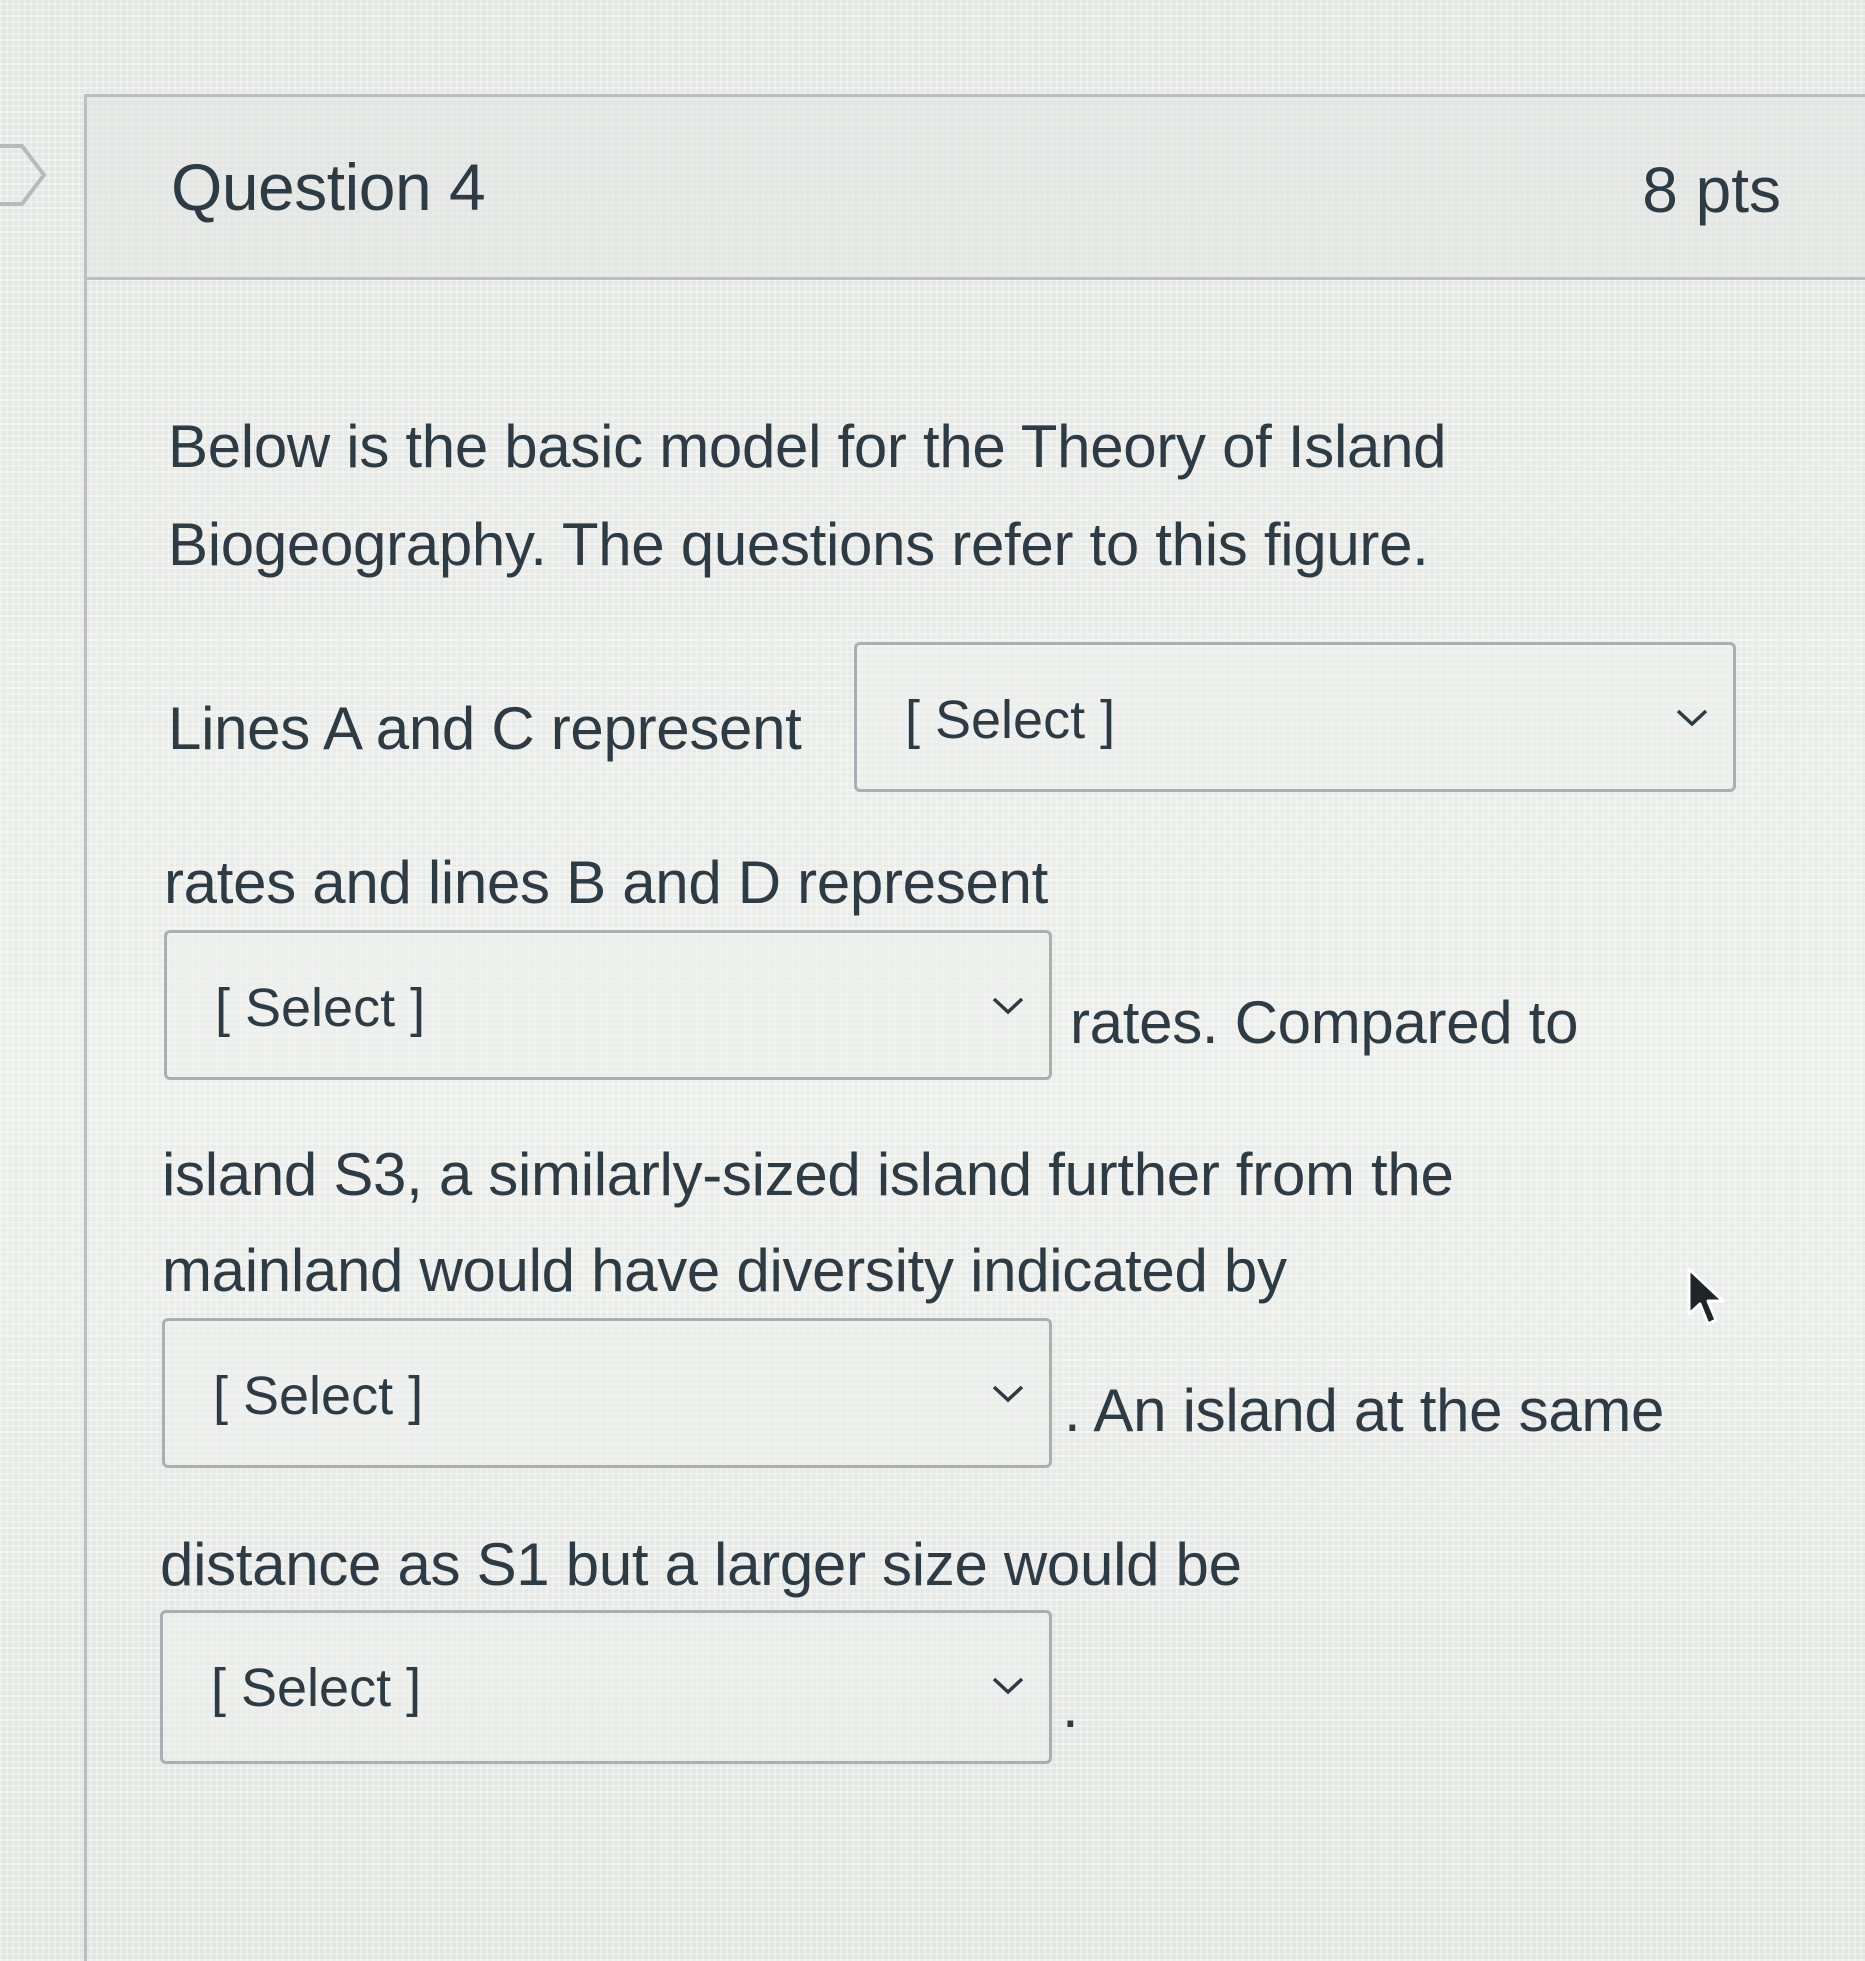 The height and width of the screenshot is (1961, 1865). Describe the element at coordinates (1364, 1410) in the screenshot. I see `question-text-line-8: . An island at the same` at that location.